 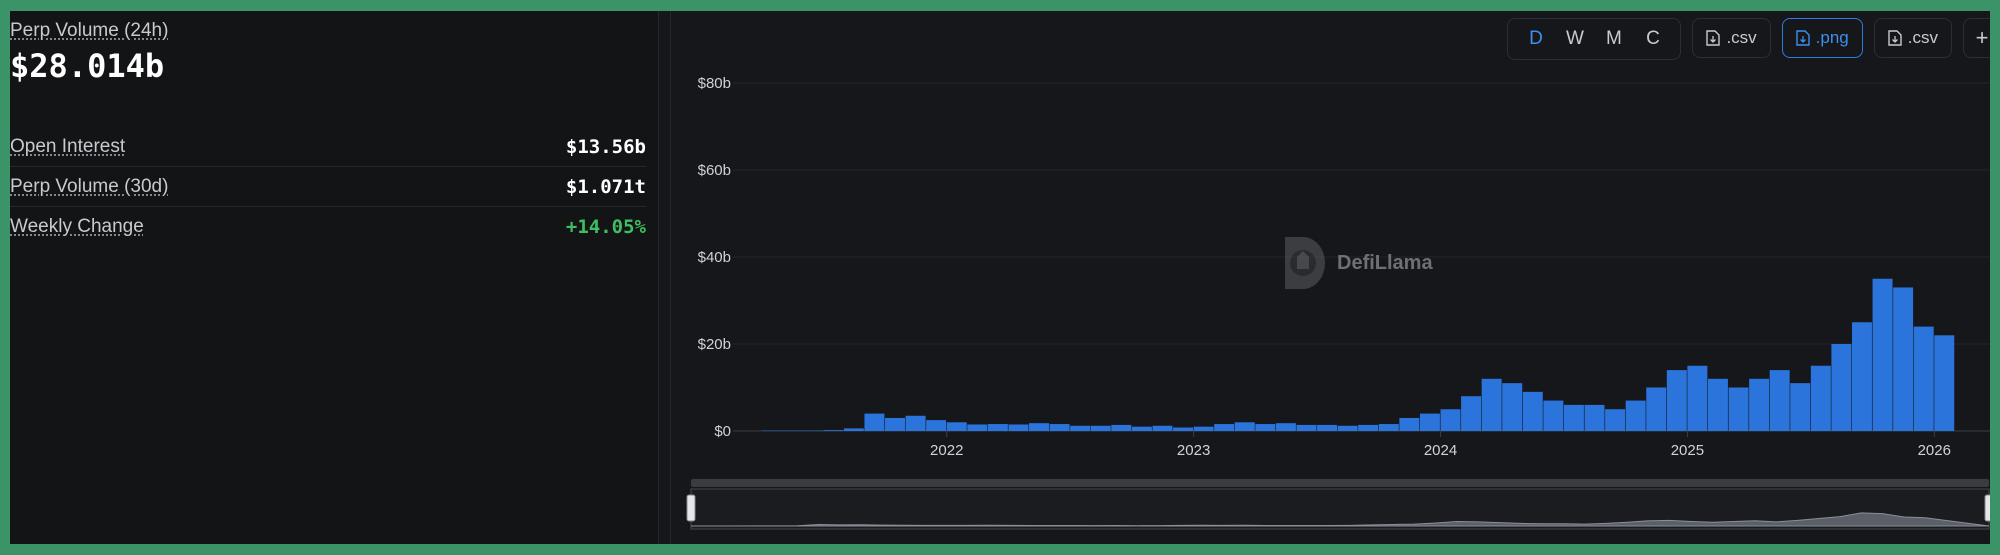 I want to click on add-button: +, so click(x=1976, y=38).